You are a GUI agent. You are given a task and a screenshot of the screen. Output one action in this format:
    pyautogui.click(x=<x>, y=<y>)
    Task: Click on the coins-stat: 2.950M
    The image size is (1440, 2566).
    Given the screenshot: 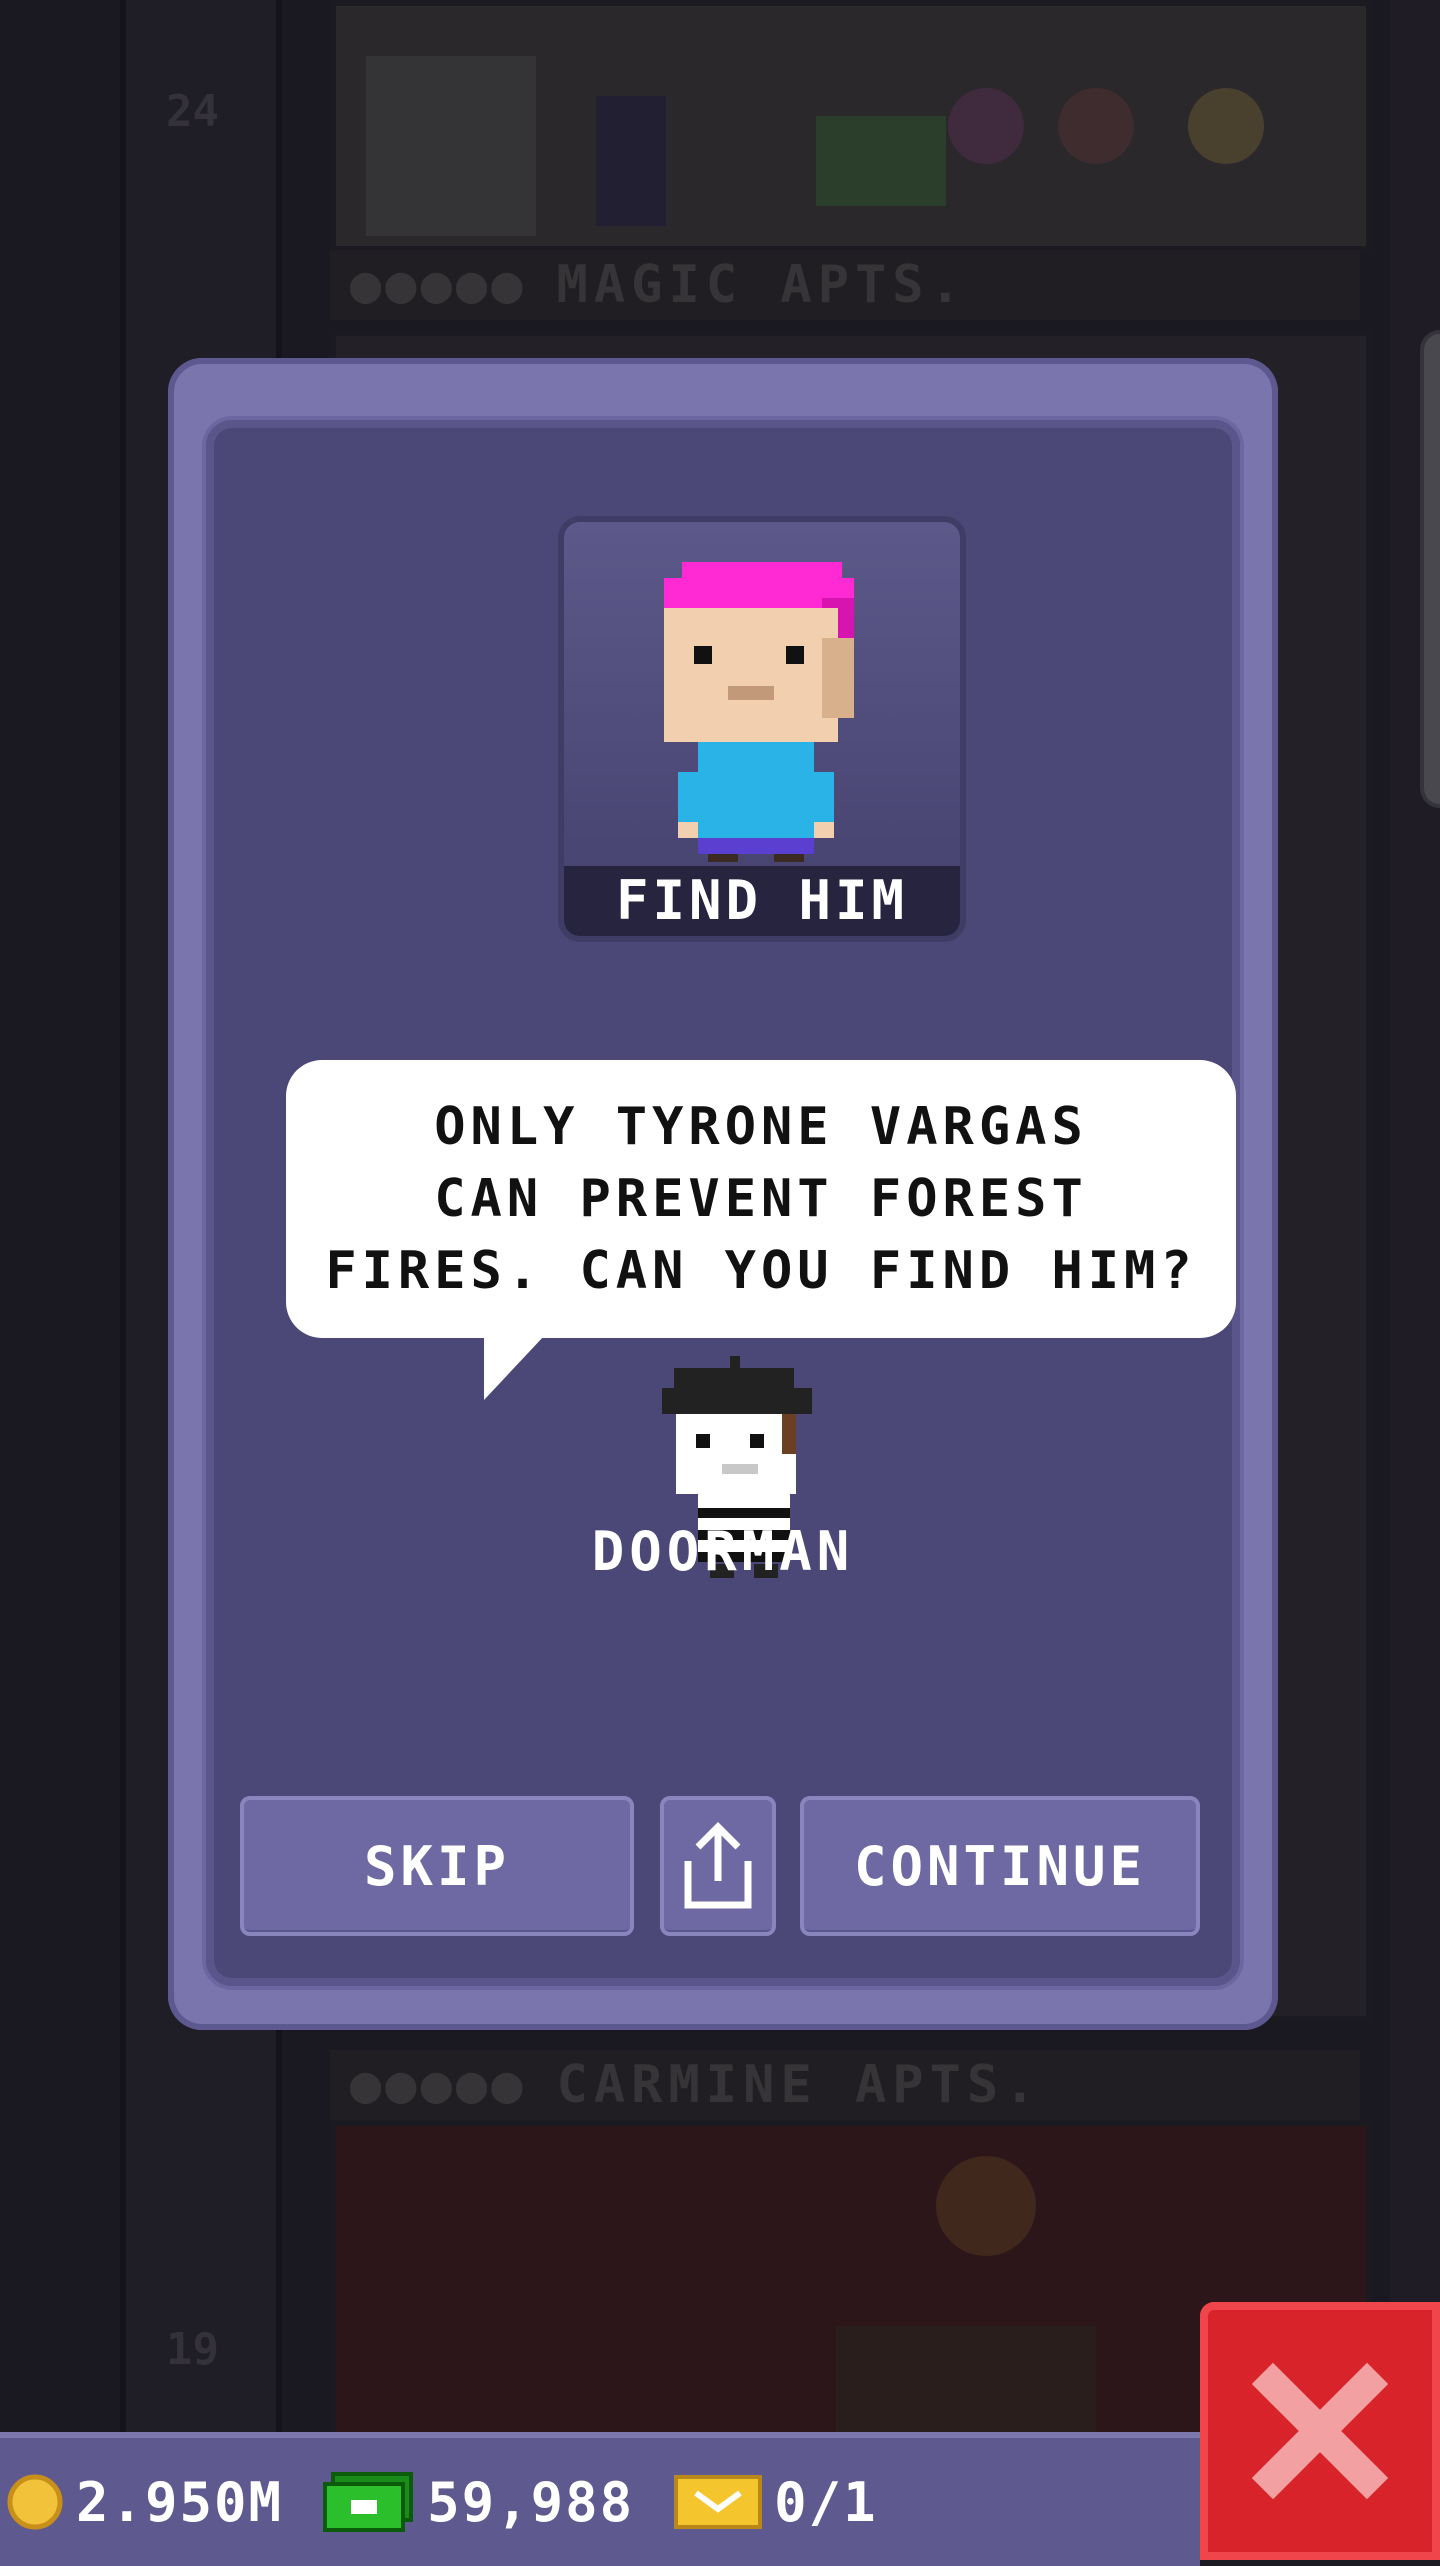 What is the action you would take?
    pyautogui.click(x=144, y=2502)
    